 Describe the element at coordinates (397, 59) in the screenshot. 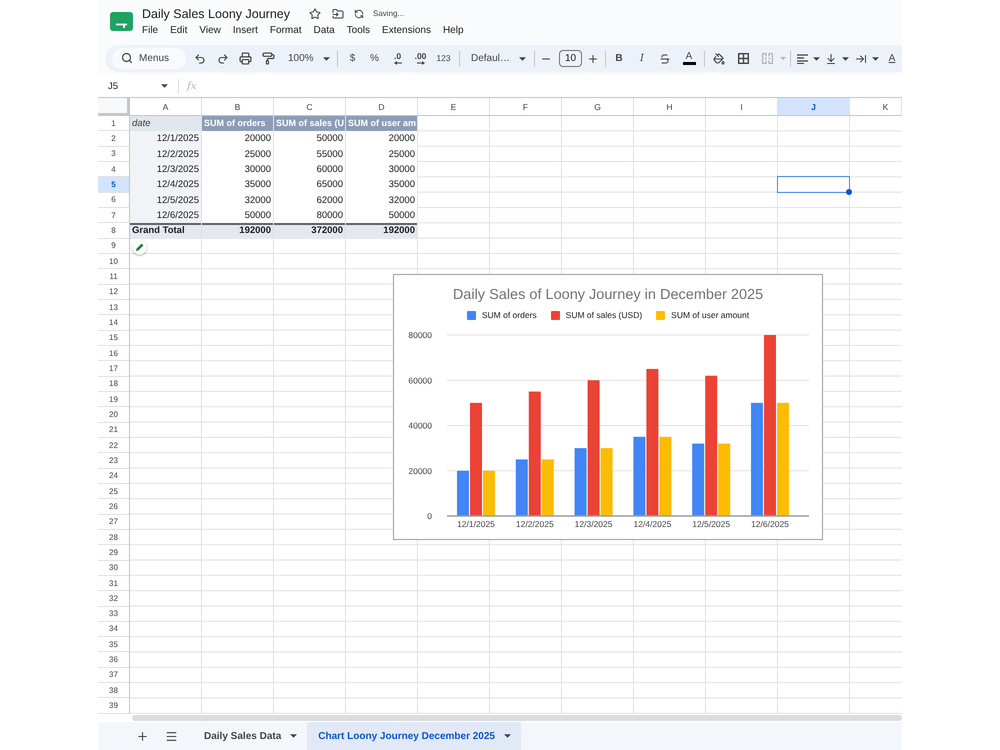

I see `decrease-decimal-button: .0` at that location.